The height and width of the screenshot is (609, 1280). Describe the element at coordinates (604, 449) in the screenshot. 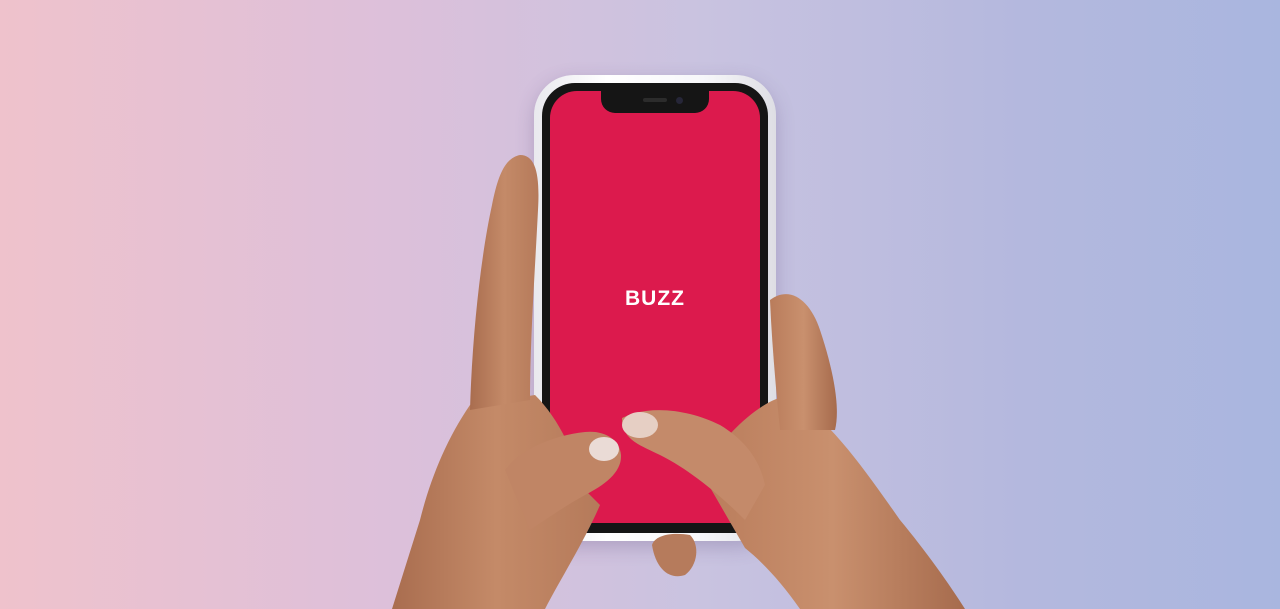

I see `left-thumbnail` at that location.